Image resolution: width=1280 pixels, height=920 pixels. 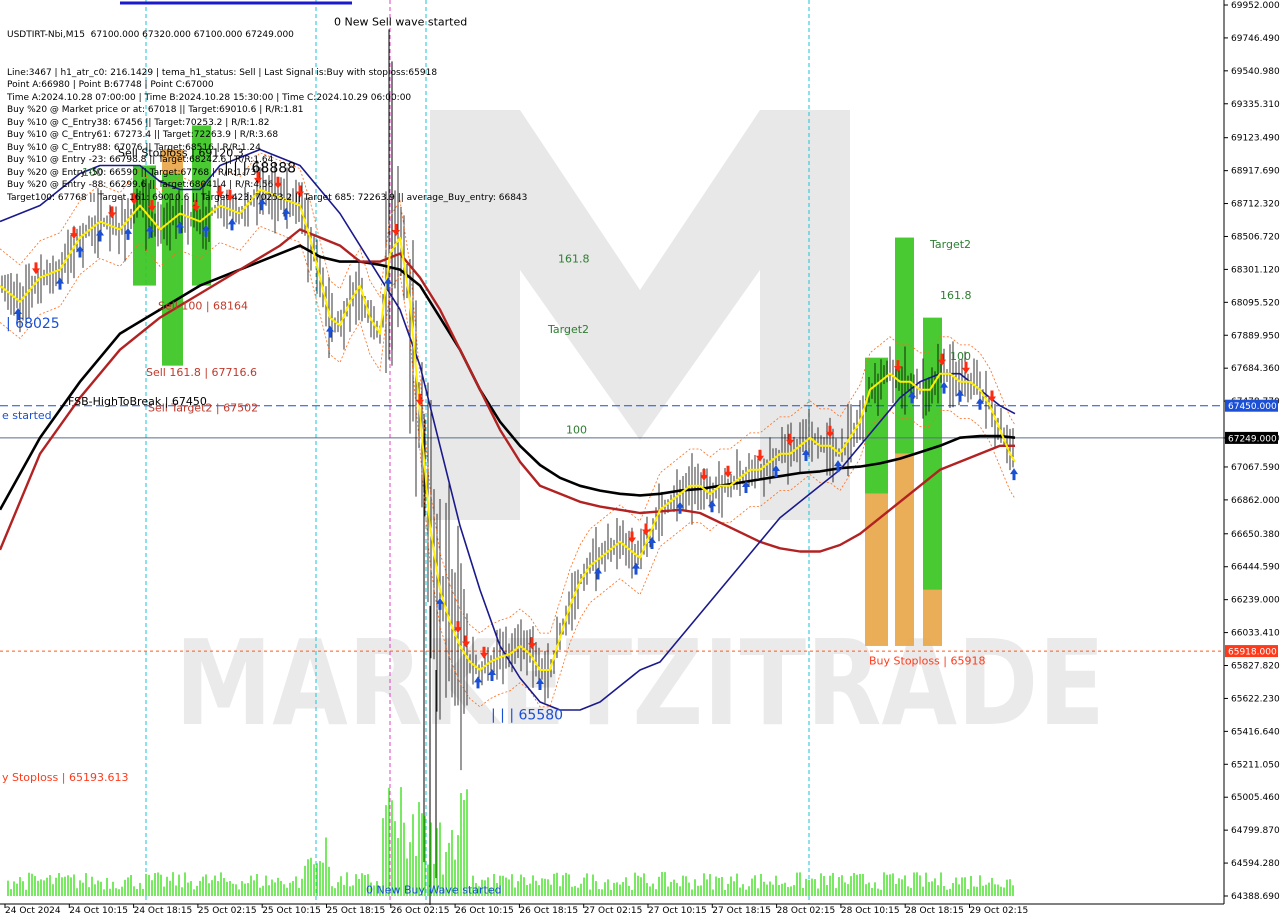 What do you see at coordinates (484, 911) in the screenshot?
I see `x-tick-label: 26 Oct 10:15` at bounding box center [484, 911].